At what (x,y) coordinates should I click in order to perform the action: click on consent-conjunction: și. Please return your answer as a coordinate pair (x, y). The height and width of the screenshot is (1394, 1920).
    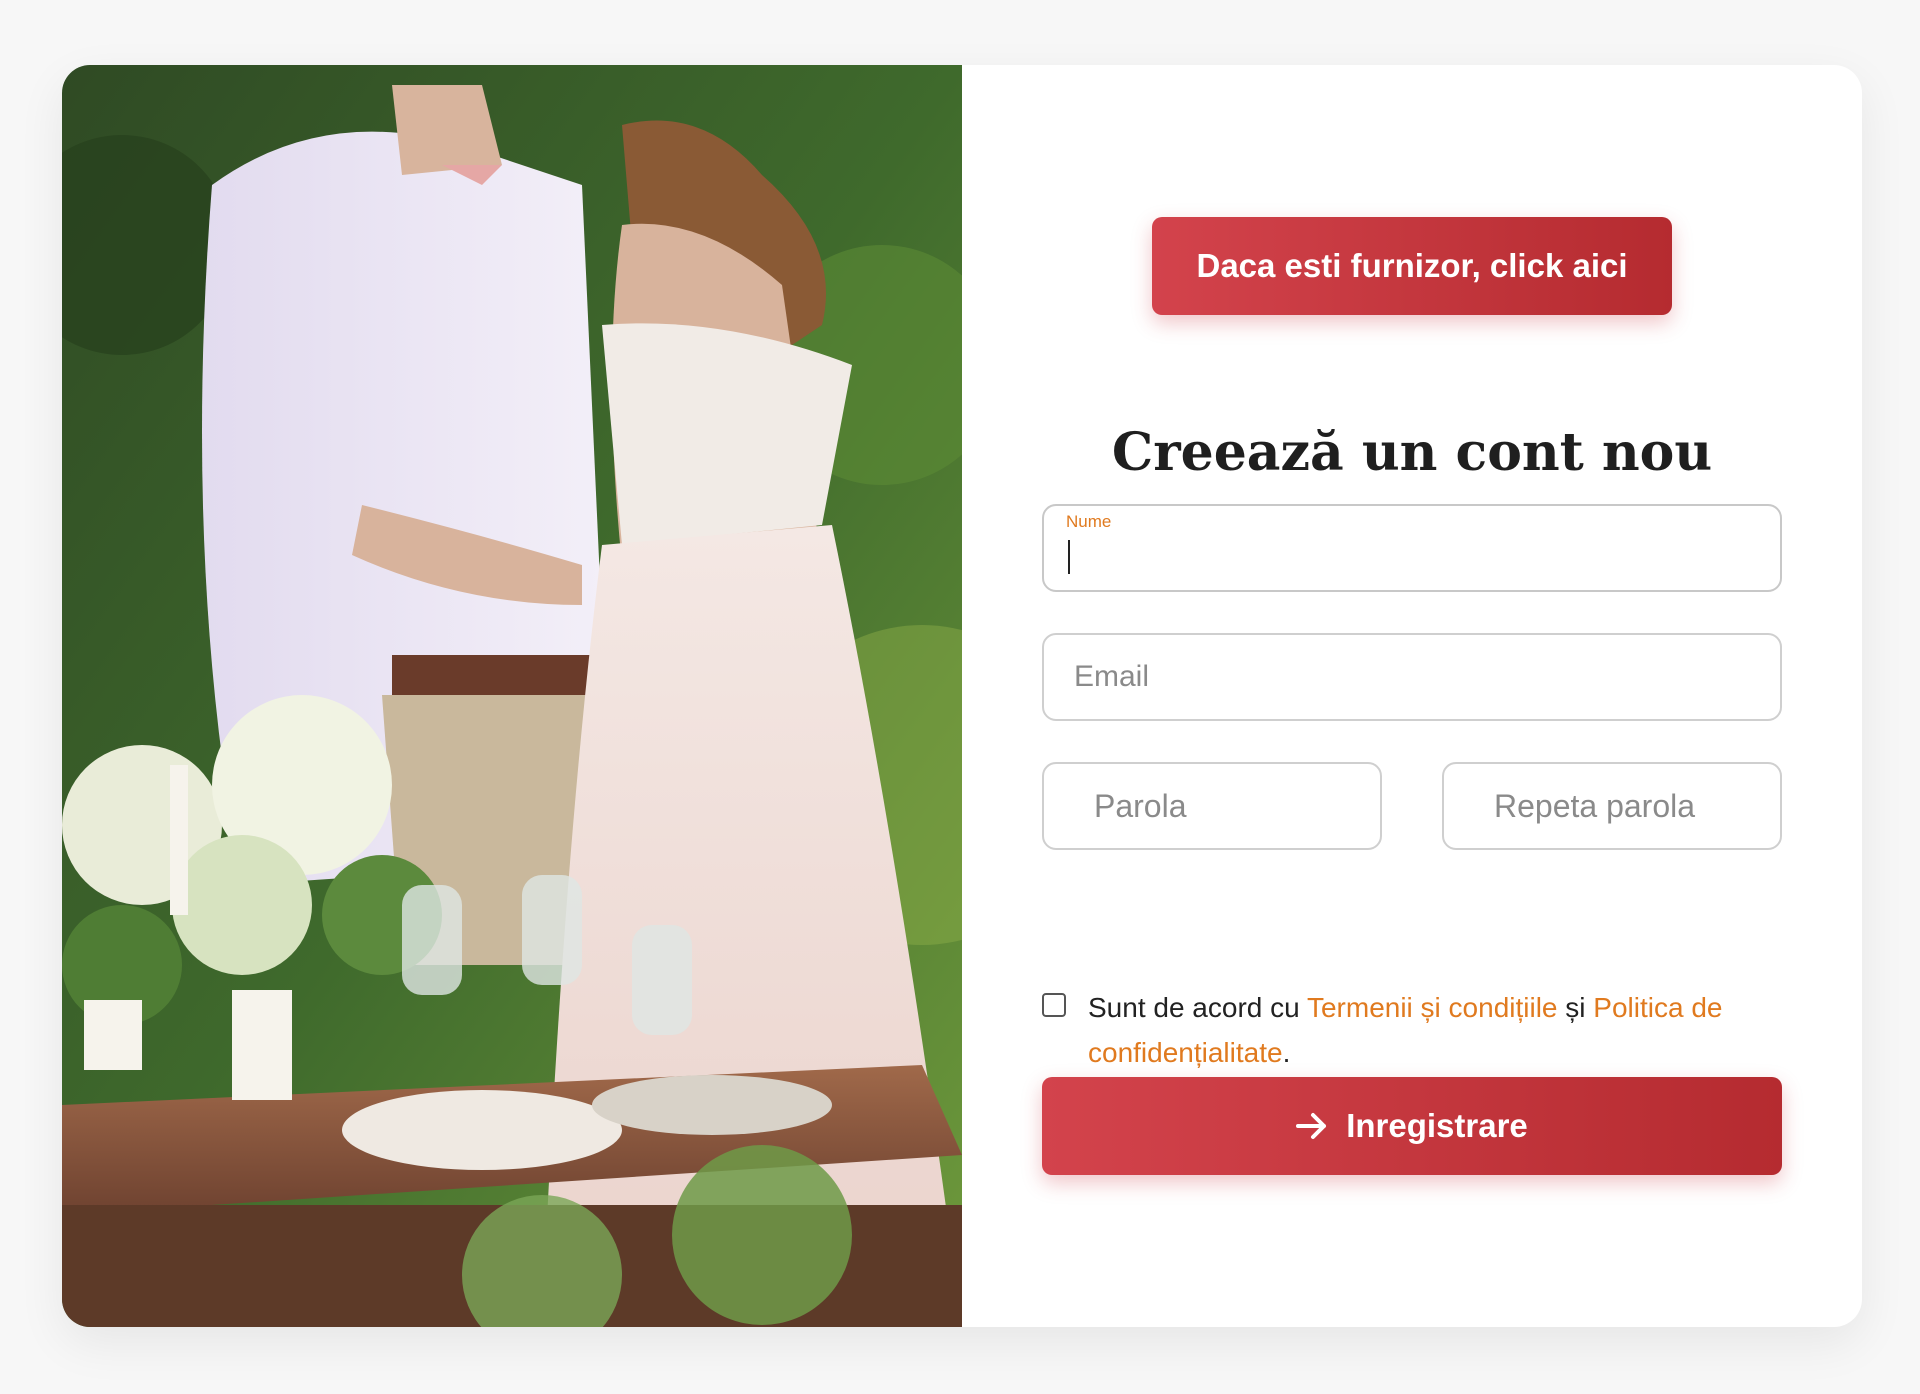
    Looking at the image, I should click on (1575, 1007).